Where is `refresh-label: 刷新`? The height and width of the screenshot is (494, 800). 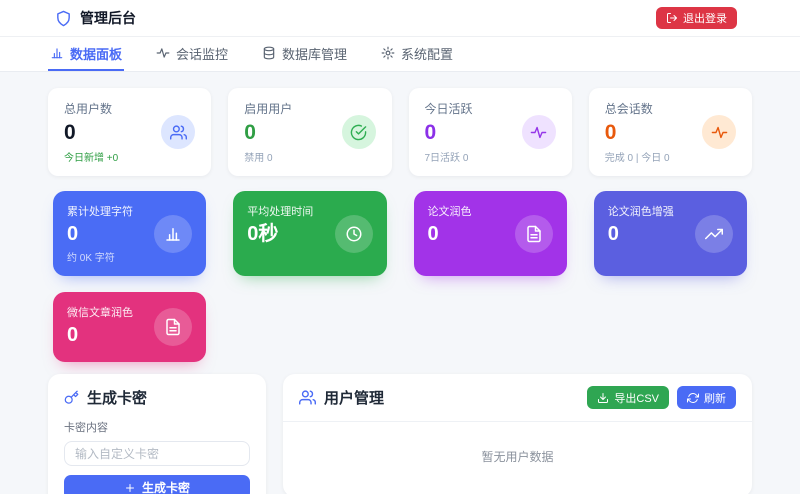
refresh-label: 刷新 is located at coordinates (715, 398).